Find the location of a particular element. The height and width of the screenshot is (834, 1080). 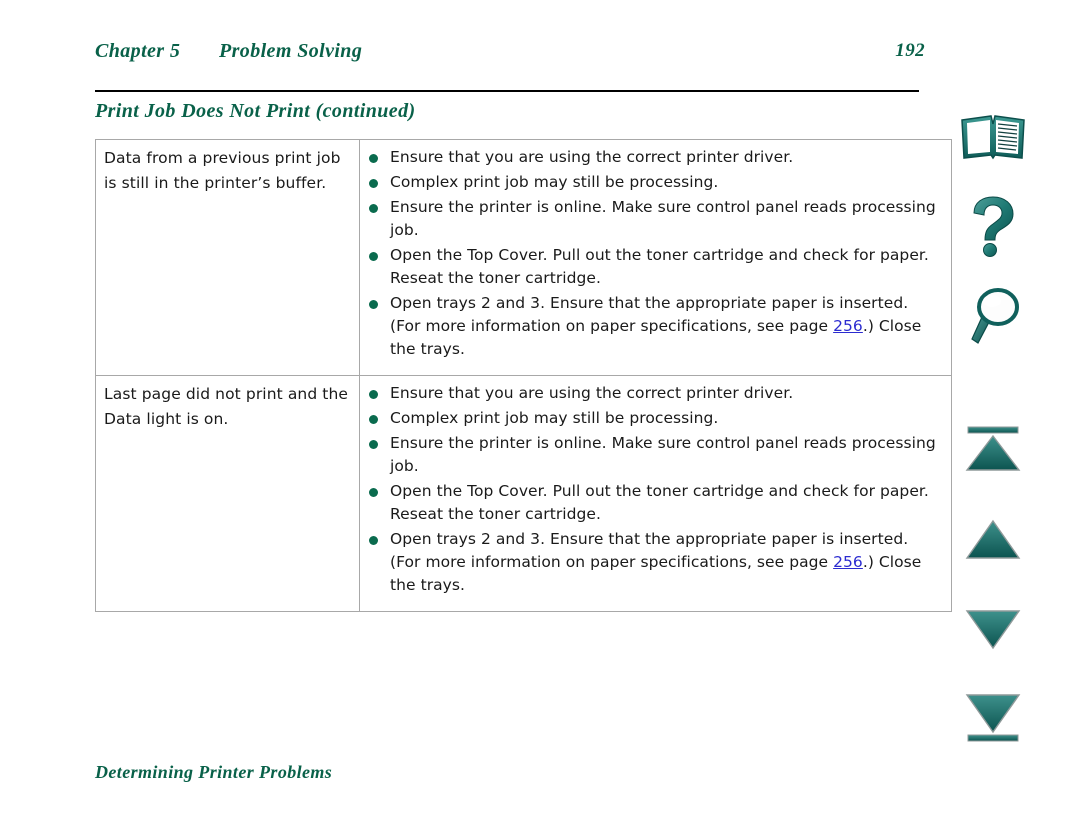

page-header: Chapter 5 Problem Solving 192 is located at coordinates (510, 56).